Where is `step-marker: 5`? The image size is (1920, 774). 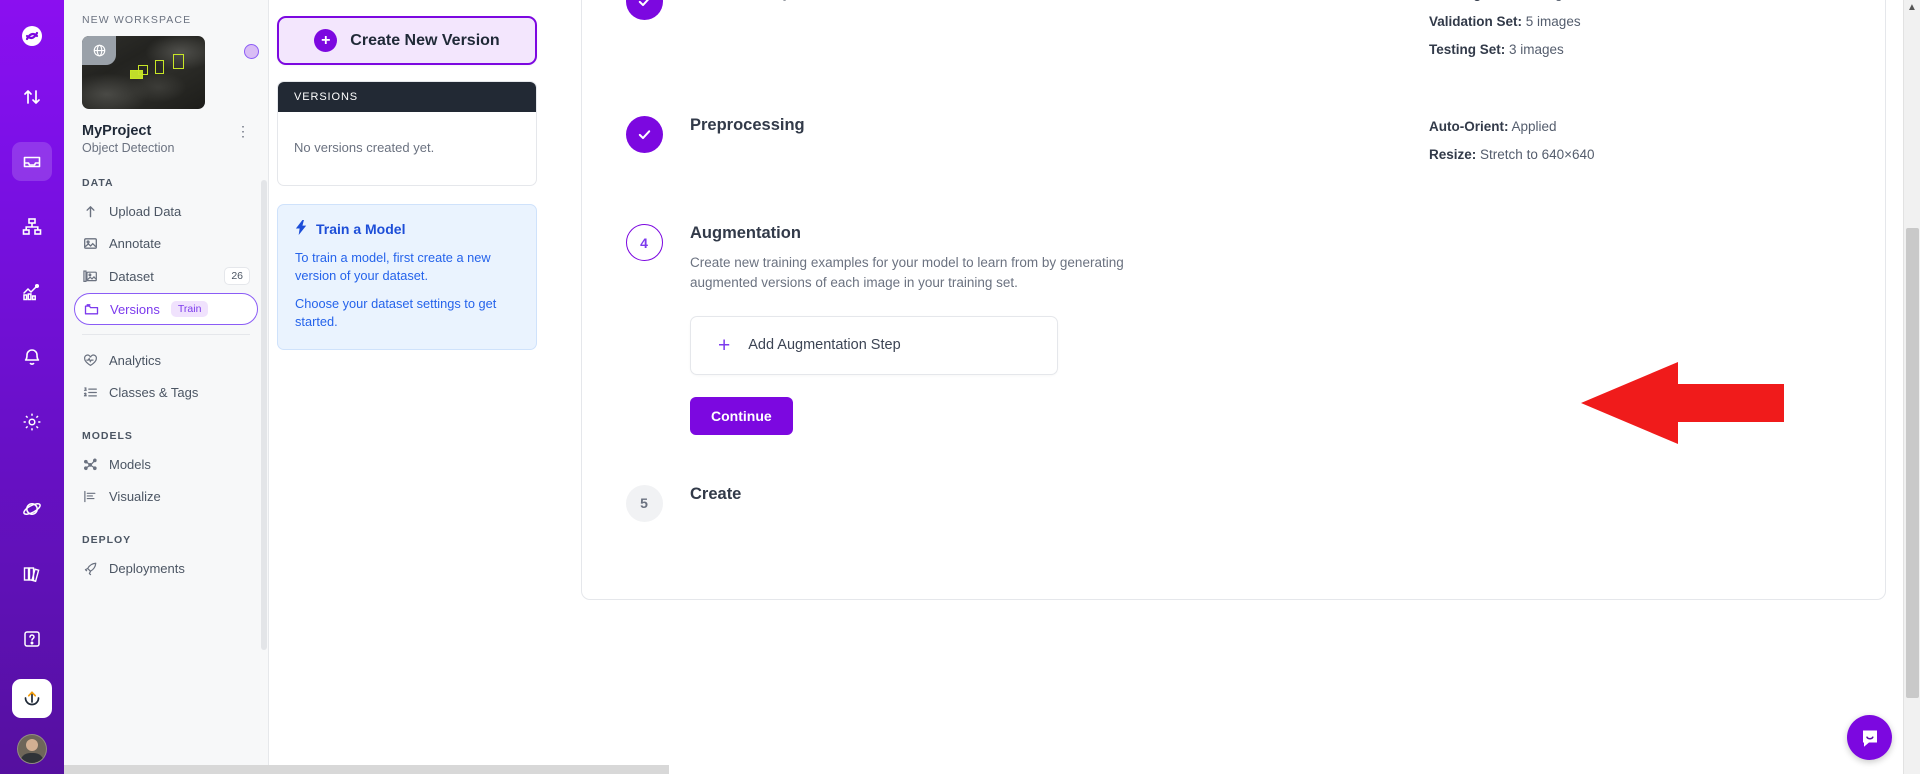
step-marker: 5 is located at coordinates (644, 503).